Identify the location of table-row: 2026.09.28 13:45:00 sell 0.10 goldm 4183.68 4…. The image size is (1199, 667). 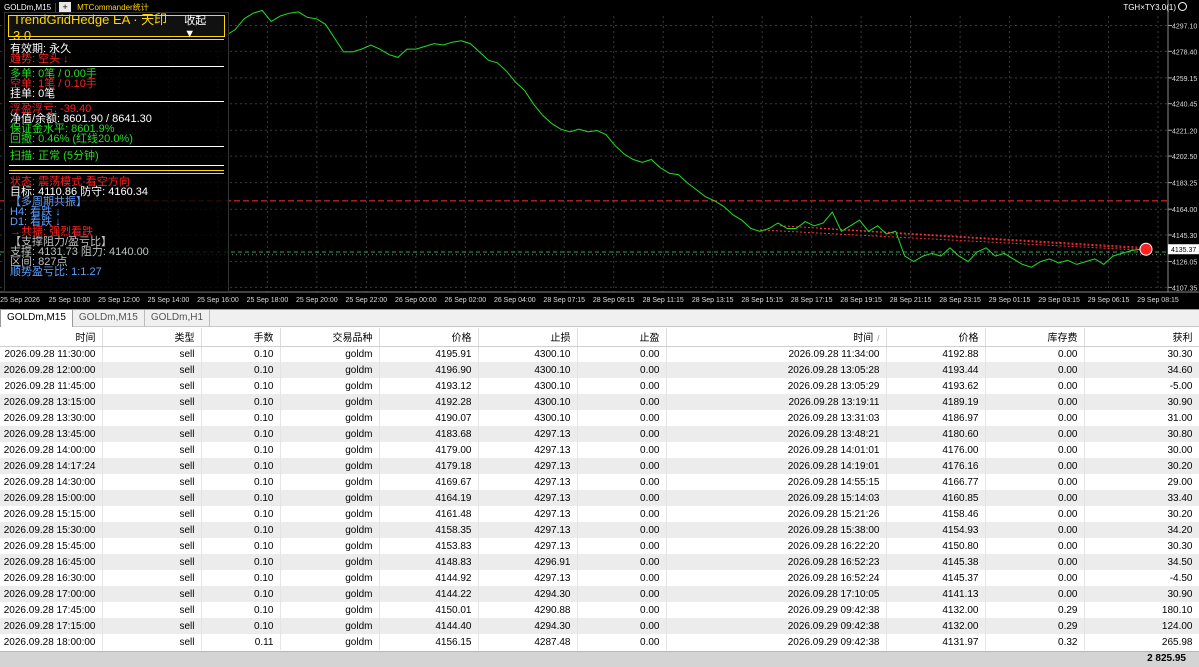
(599, 434).